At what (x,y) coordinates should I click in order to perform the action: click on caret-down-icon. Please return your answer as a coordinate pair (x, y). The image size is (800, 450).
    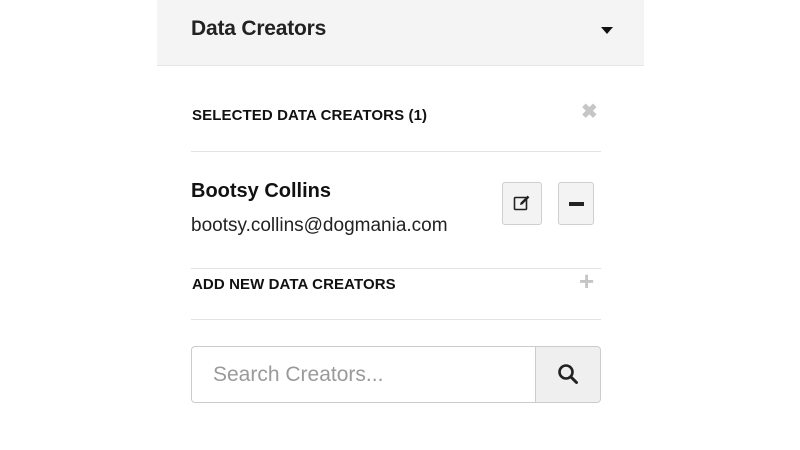
    Looking at the image, I should click on (607, 30).